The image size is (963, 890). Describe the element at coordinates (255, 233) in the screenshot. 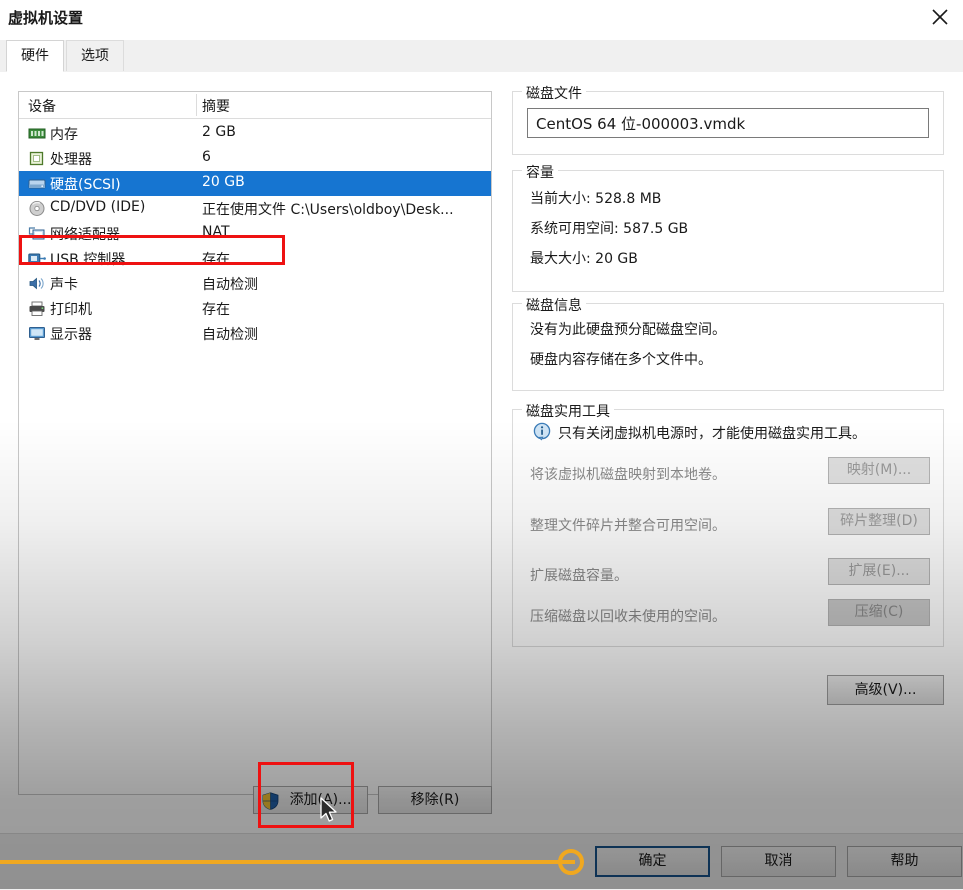

I see `device-row-network: 网络适配器 NAT` at that location.